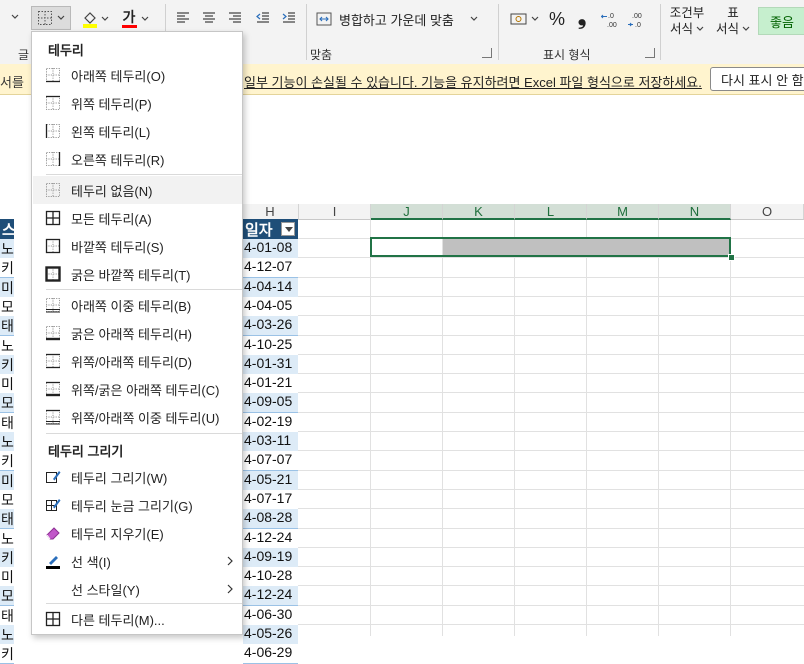 This screenshot has width=804, height=664. I want to click on chevron-down-icon, so click(15, 17).